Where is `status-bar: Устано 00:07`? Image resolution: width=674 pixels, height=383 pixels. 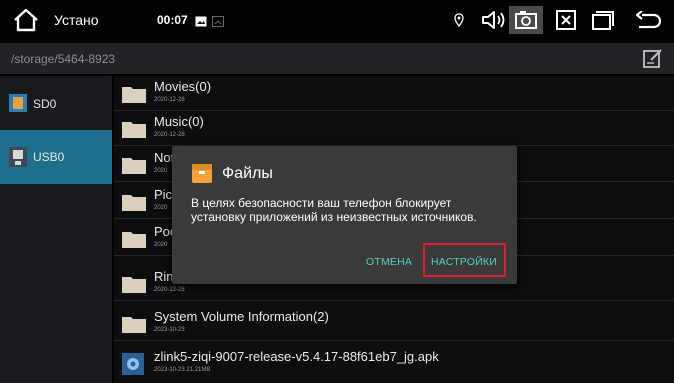 status-bar: Устано 00:07 is located at coordinates (337, 20).